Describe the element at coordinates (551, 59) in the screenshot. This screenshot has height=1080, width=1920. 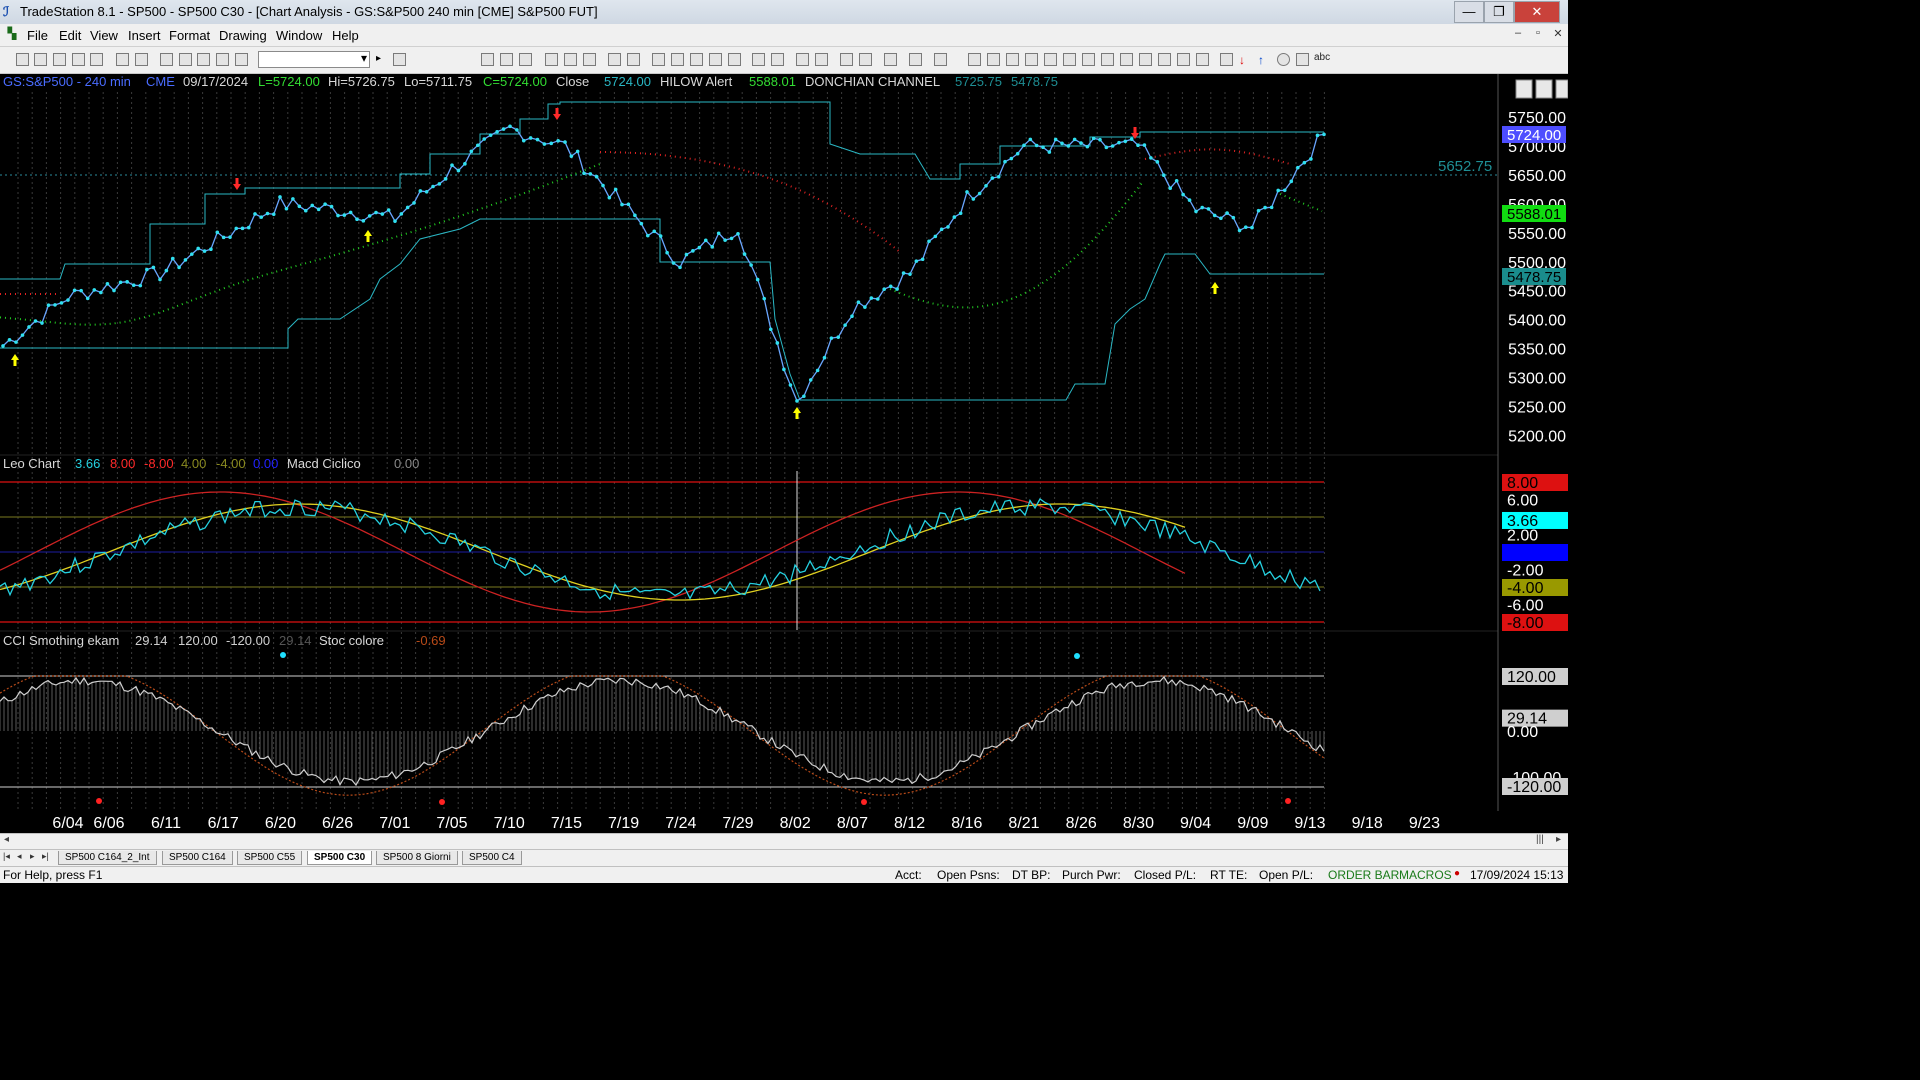
I see `bar-chart-icon` at that location.